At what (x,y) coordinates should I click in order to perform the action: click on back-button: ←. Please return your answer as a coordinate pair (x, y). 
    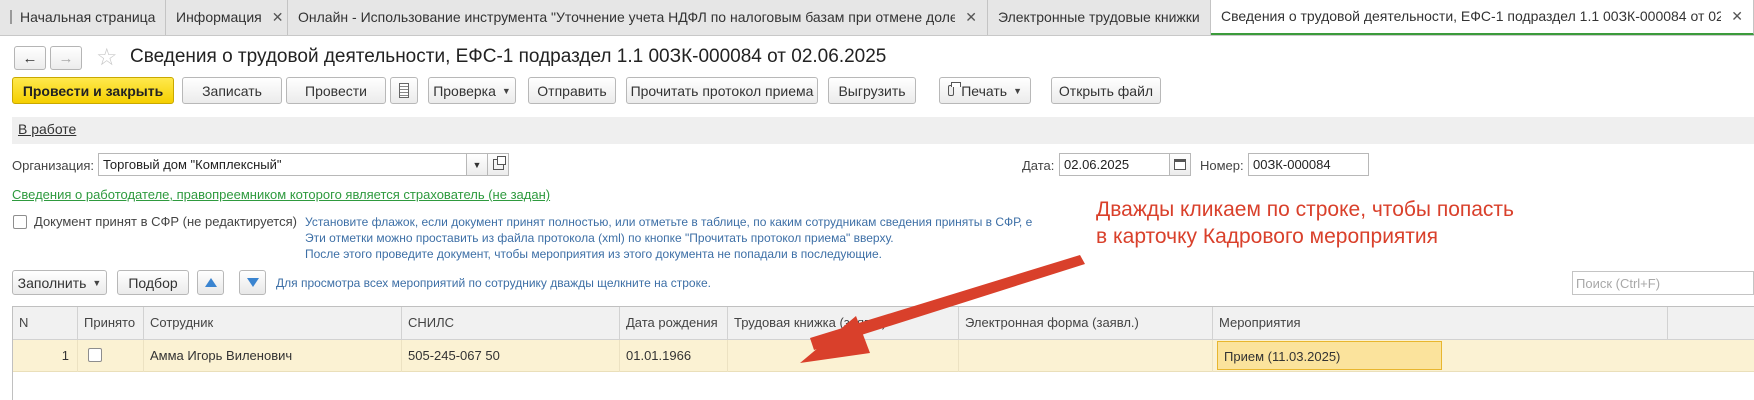
    Looking at the image, I should click on (30, 58).